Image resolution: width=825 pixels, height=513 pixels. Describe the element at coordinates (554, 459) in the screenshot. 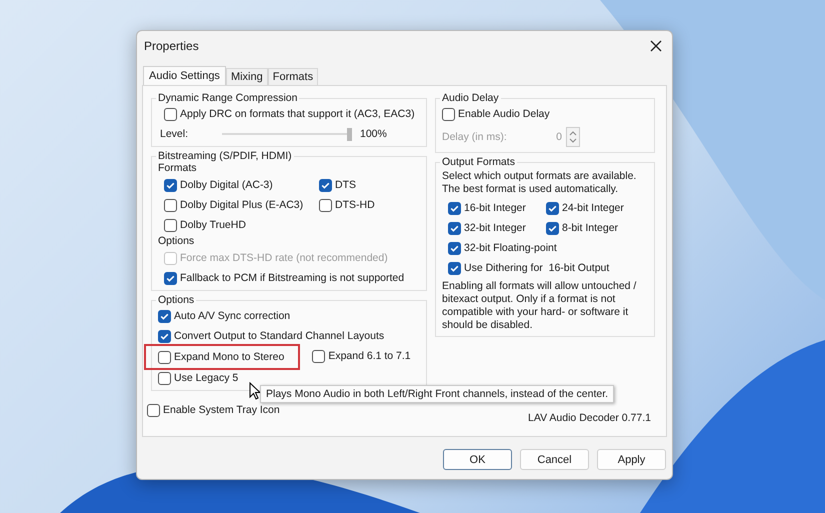

I see `dialog-button: Cancel` at that location.